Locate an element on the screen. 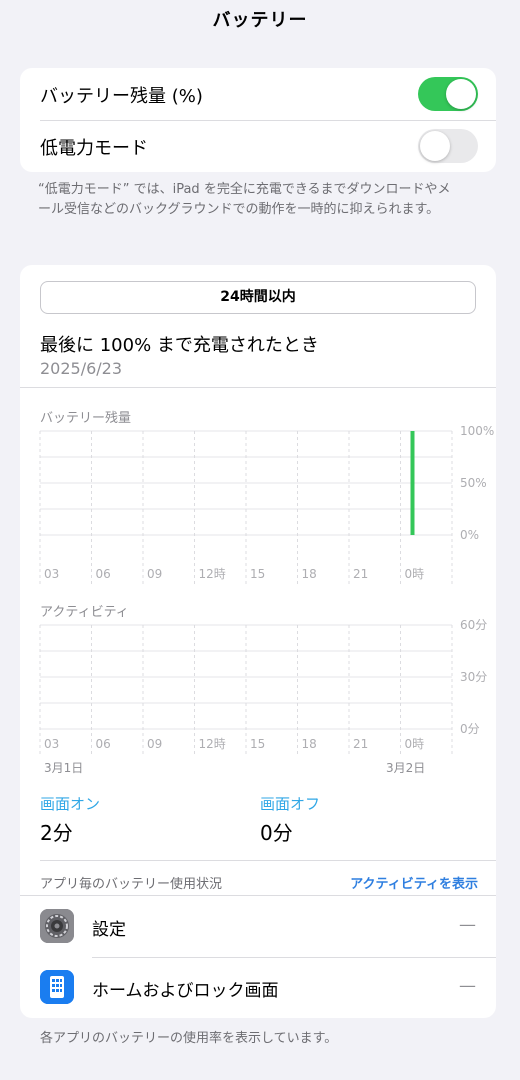  battery-level-chart: 100% 50% 0% 03 06 09 12時 15 18 21 0時 is located at coordinates (266, 504).